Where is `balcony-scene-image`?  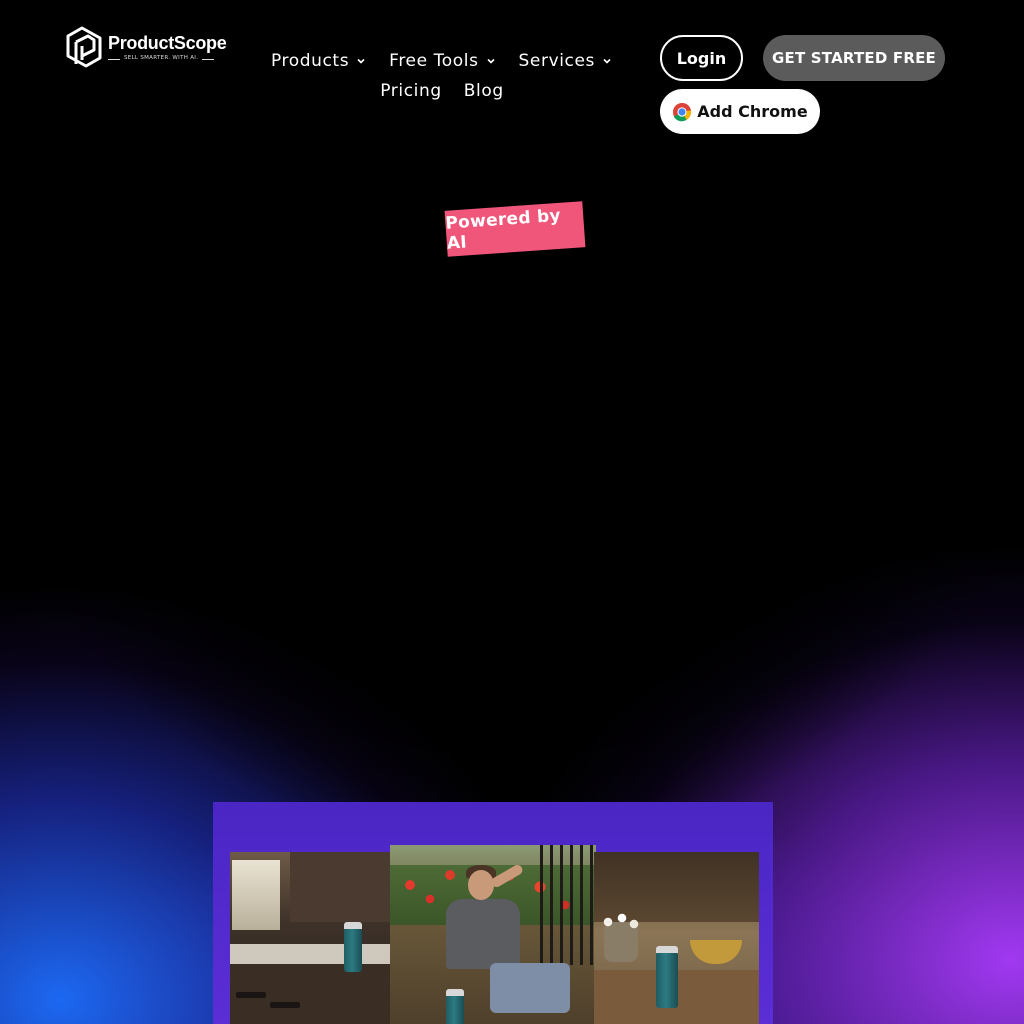
balcony-scene-image is located at coordinates (493, 934).